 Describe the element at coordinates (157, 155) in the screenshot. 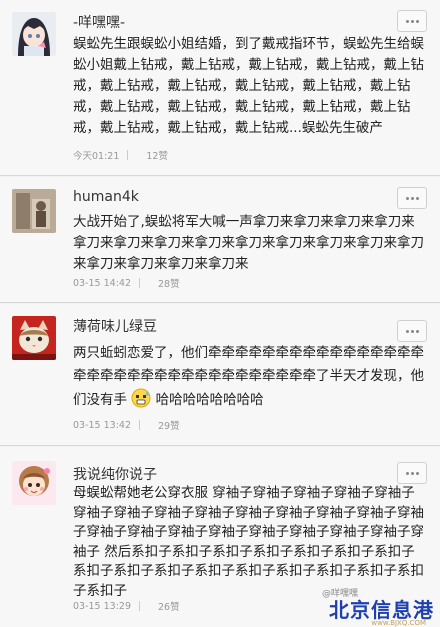

I see `like-count: 12赞` at that location.